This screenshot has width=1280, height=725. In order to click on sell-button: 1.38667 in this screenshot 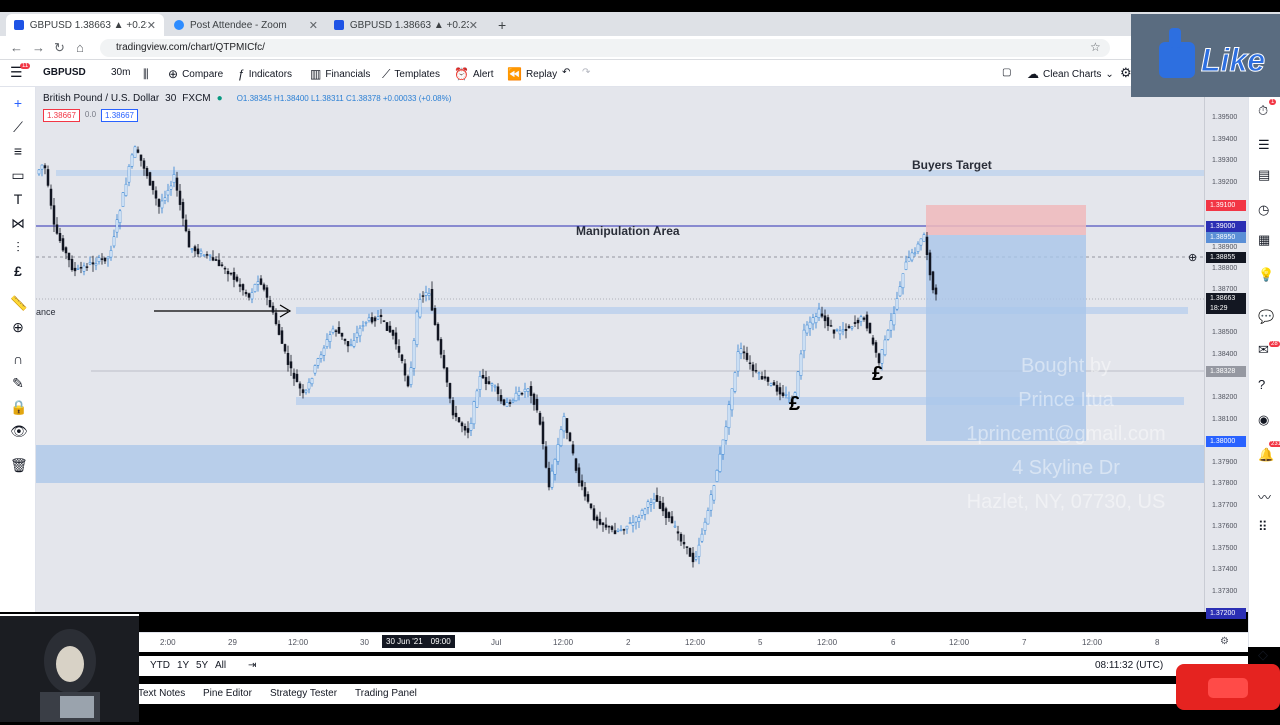, I will do `click(61, 115)`.